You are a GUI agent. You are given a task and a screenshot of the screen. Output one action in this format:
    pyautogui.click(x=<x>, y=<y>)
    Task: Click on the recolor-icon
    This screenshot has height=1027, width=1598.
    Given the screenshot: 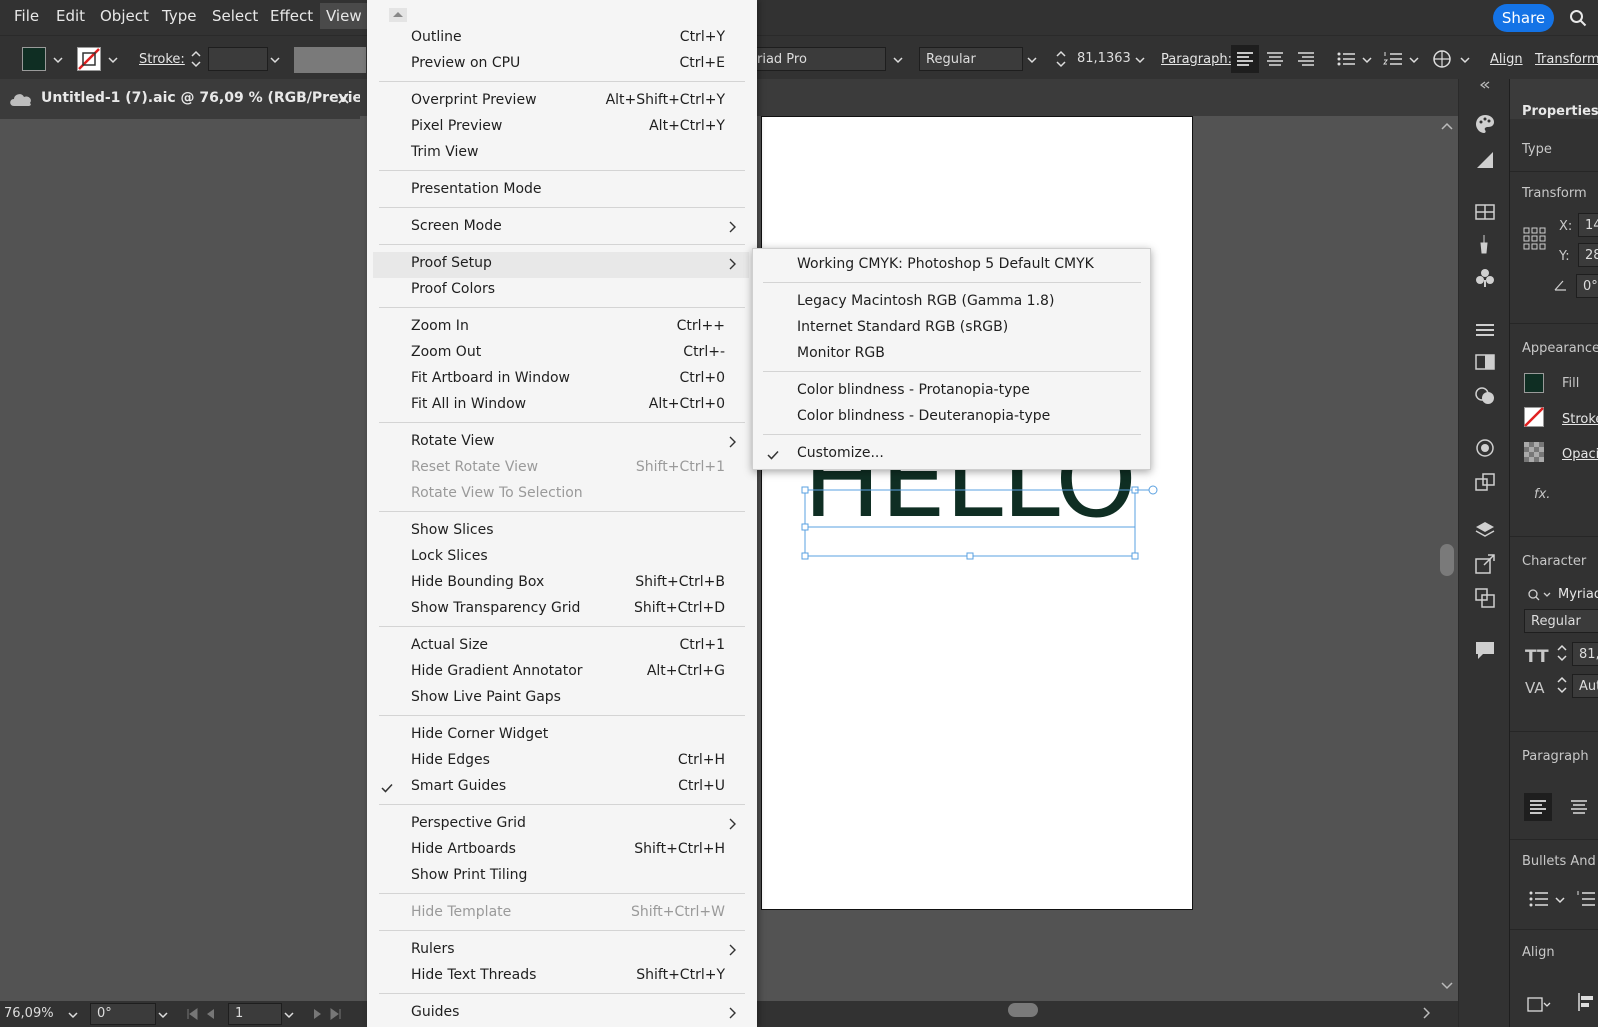 What is the action you would take?
    pyautogui.click(x=1442, y=59)
    